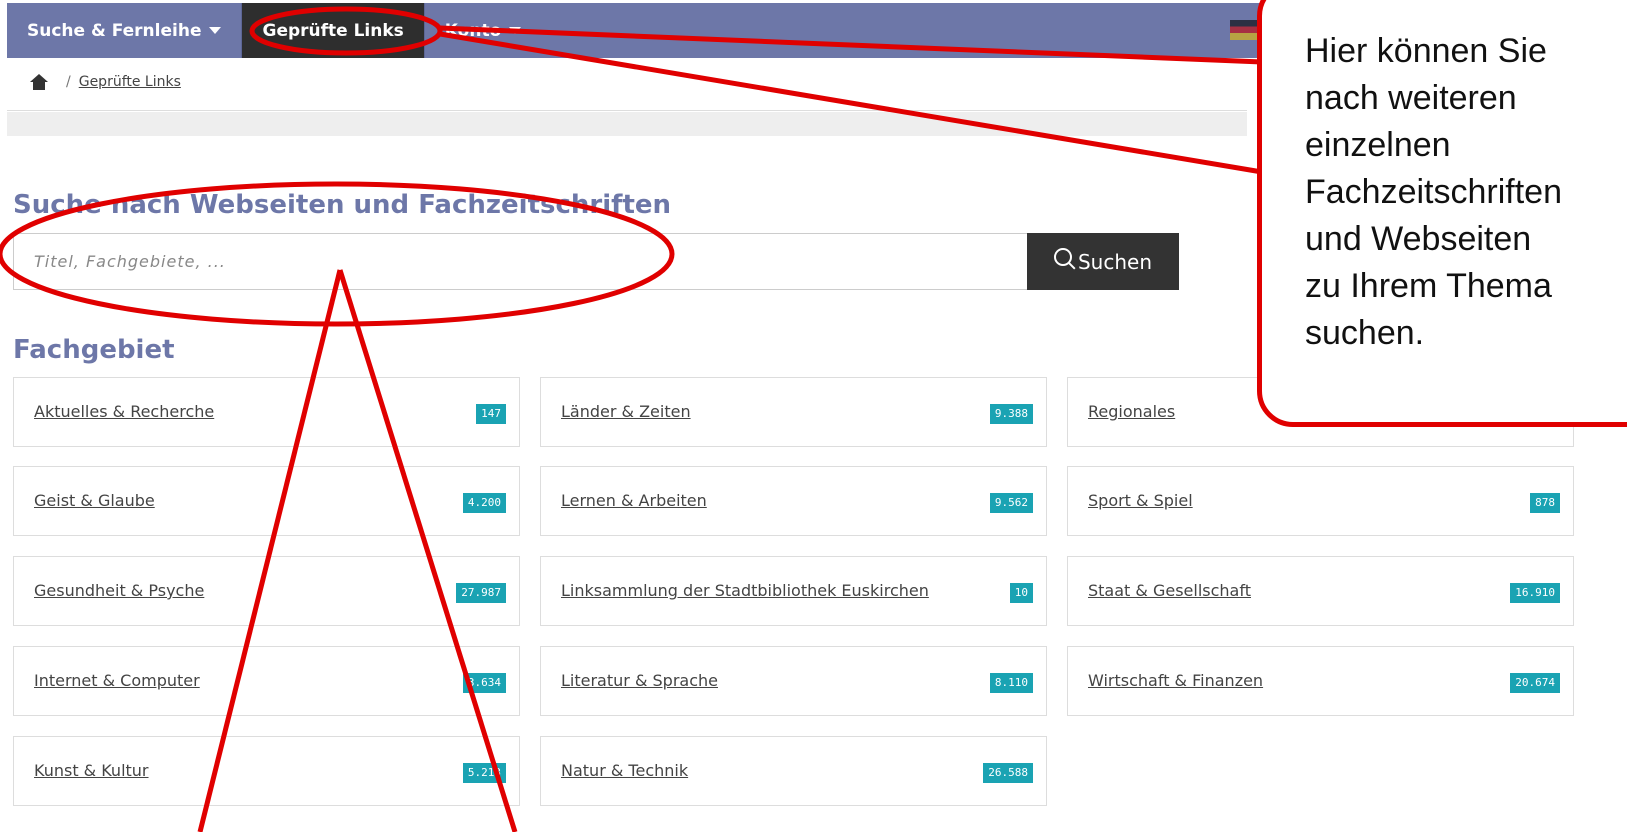 The height and width of the screenshot is (832, 1627). Describe the element at coordinates (266, 412) in the screenshot. I see `category-tile: Aktuelles & Recherche 147` at that location.